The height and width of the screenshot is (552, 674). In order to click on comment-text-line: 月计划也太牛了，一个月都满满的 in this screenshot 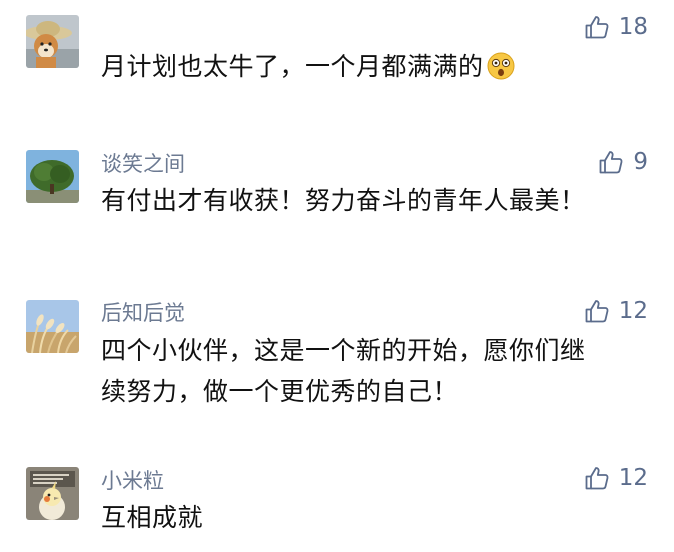, I will do `click(371, 66)`.